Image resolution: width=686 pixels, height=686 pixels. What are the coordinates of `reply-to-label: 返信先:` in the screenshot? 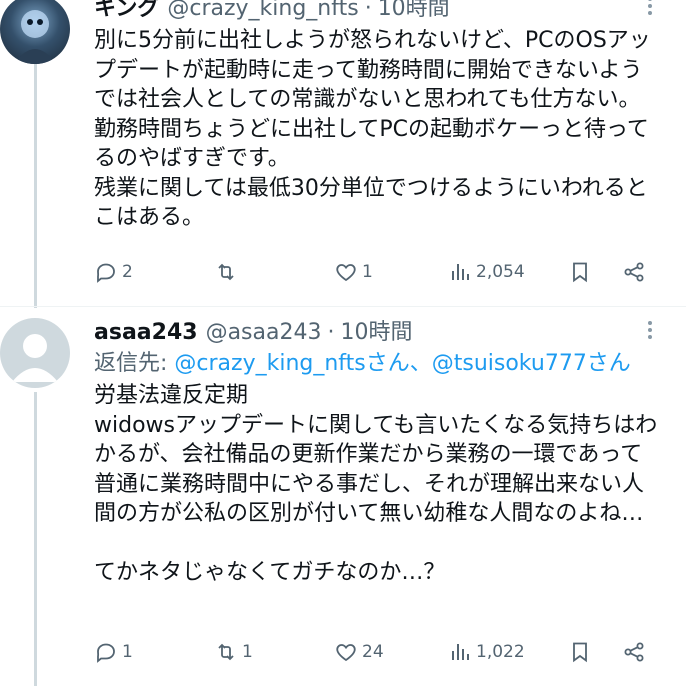 It's located at (134, 363).